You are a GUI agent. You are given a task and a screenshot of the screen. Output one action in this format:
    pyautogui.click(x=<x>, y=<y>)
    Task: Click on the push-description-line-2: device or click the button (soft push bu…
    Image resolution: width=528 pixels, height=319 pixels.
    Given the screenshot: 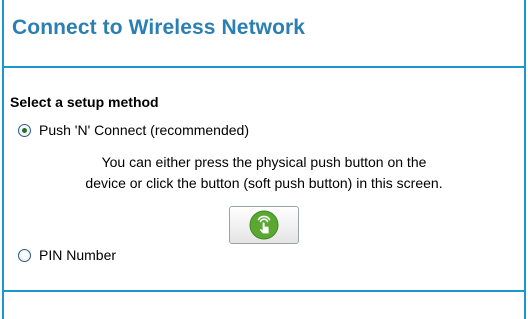 What is the action you would take?
    pyautogui.click(x=264, y=183)
    